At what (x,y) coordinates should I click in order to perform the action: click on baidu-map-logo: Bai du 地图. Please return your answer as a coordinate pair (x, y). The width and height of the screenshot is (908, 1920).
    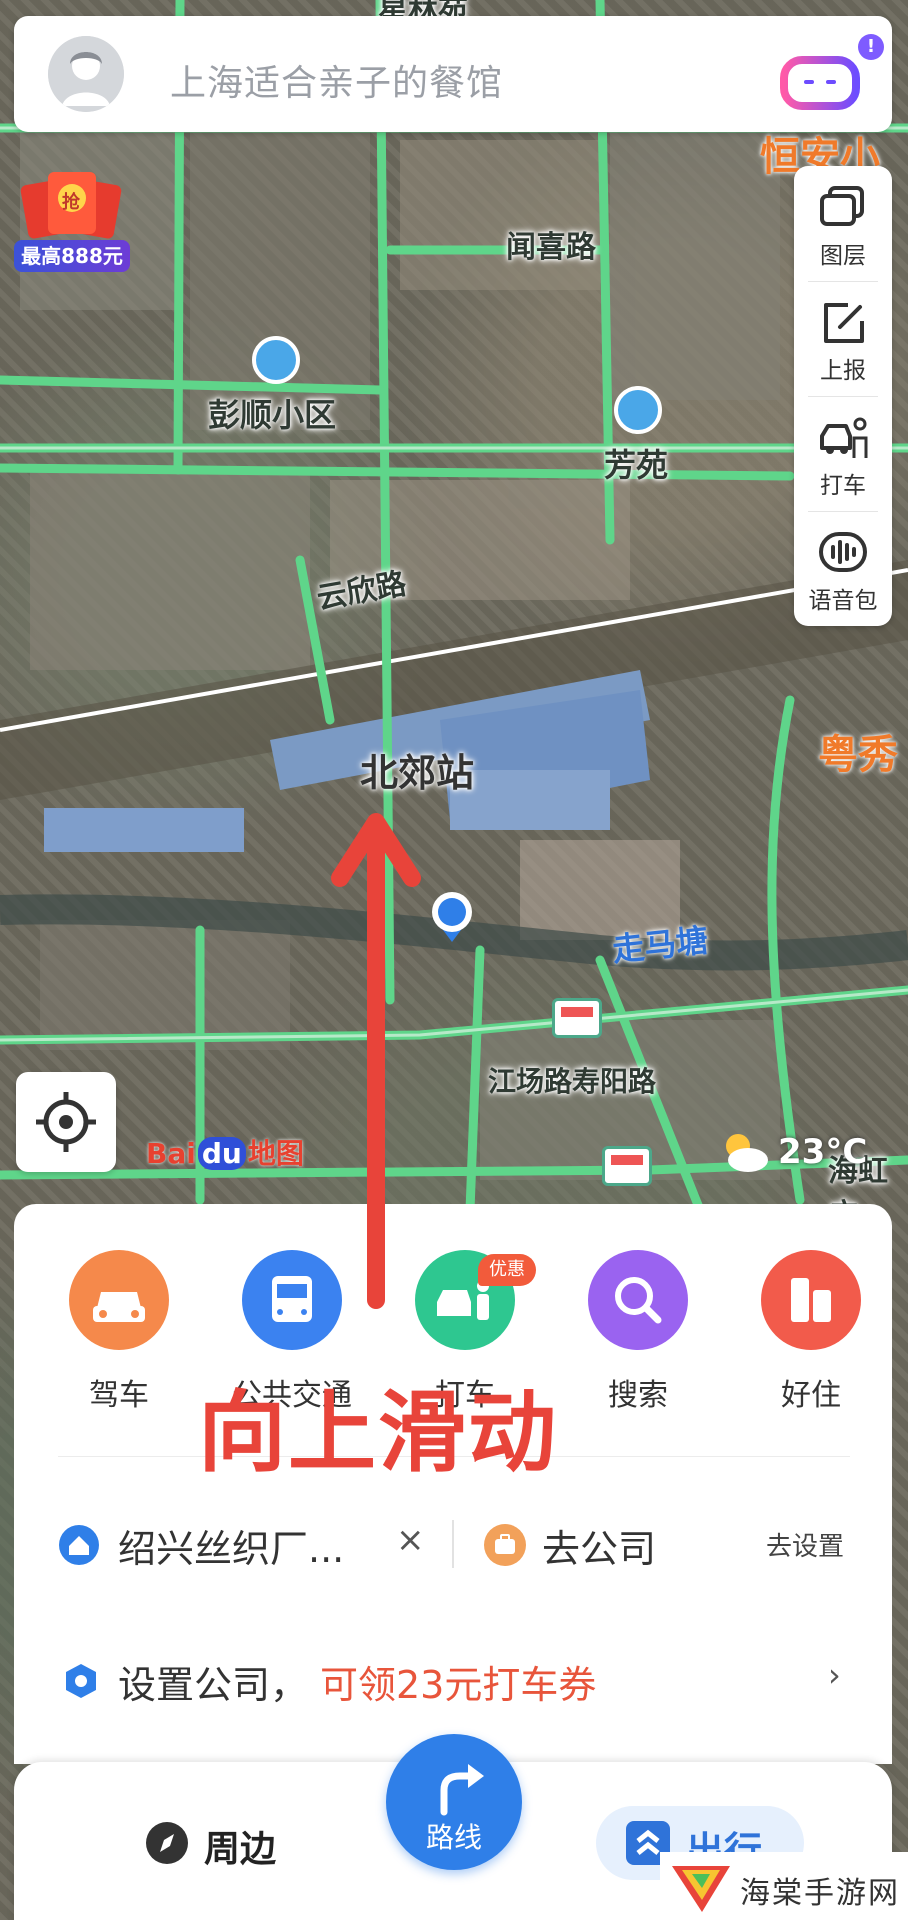
    Looking at the image, I should click on (225, 1152).